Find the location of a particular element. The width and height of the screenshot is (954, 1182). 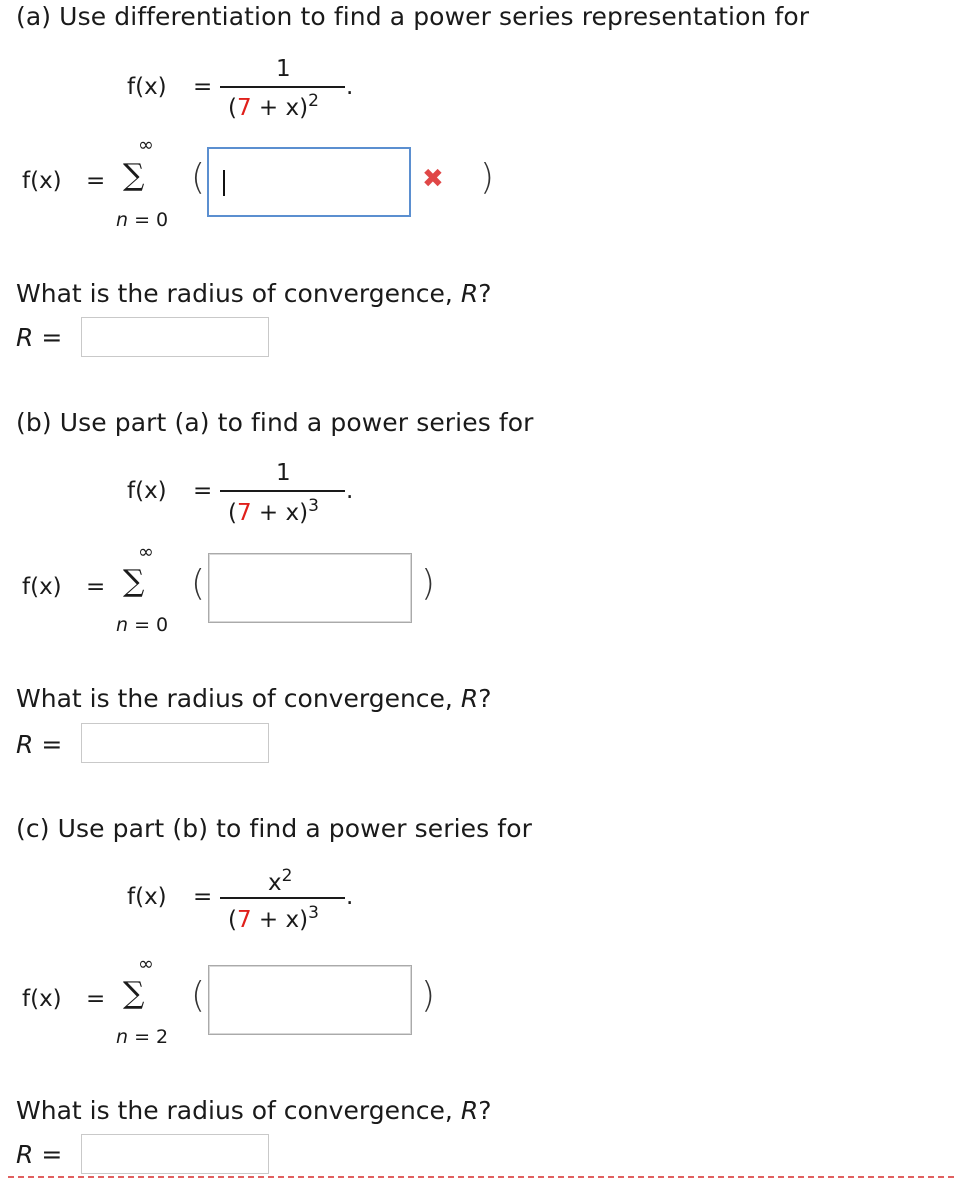

part-c-radius-question: What is the radius of convergence, R? is located at coordinates (254, 1110).